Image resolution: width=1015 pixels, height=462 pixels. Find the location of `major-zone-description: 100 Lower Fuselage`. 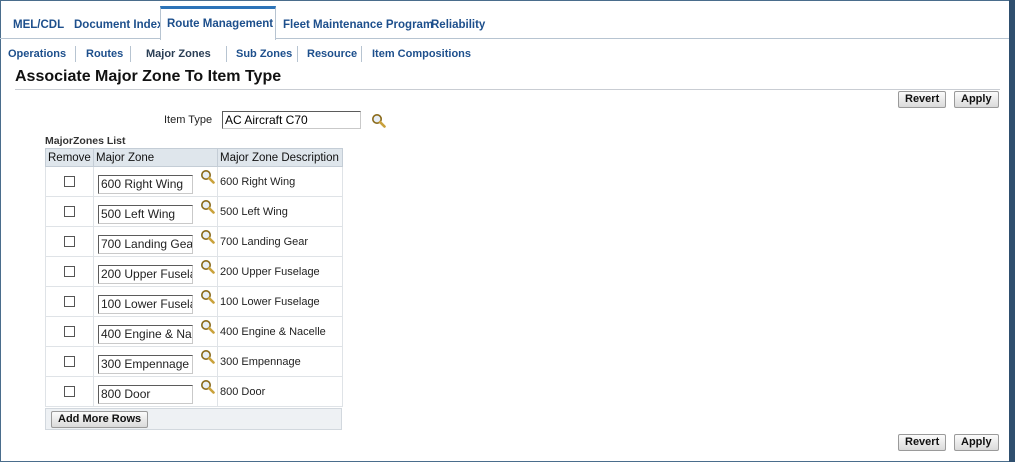

major-zone-description: 100 Lower Fuselage is located at coordinates (280, 301).